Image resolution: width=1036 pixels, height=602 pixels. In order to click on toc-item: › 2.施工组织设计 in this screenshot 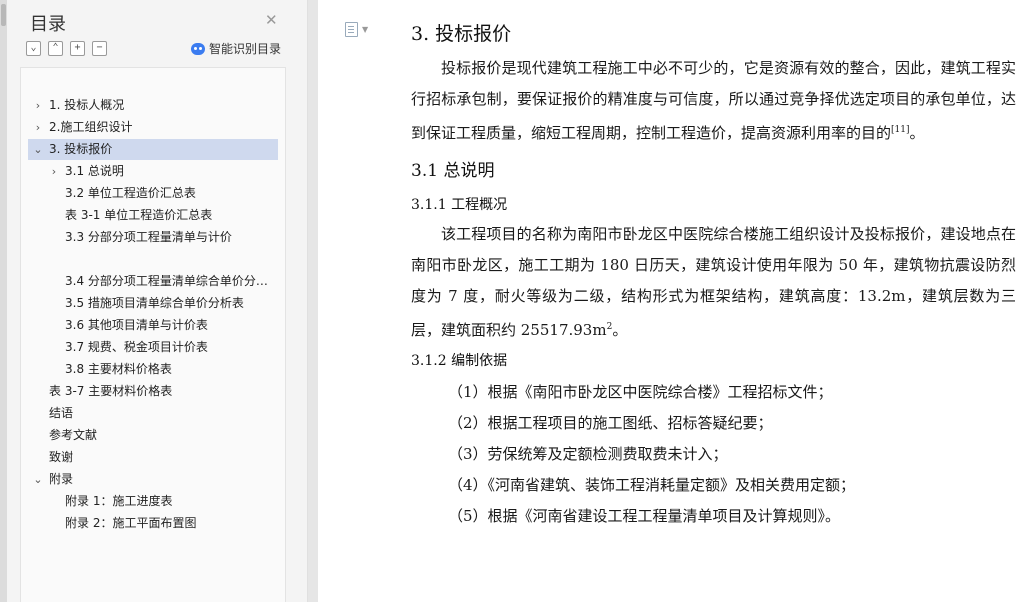, I will do `click(153, 127)`.